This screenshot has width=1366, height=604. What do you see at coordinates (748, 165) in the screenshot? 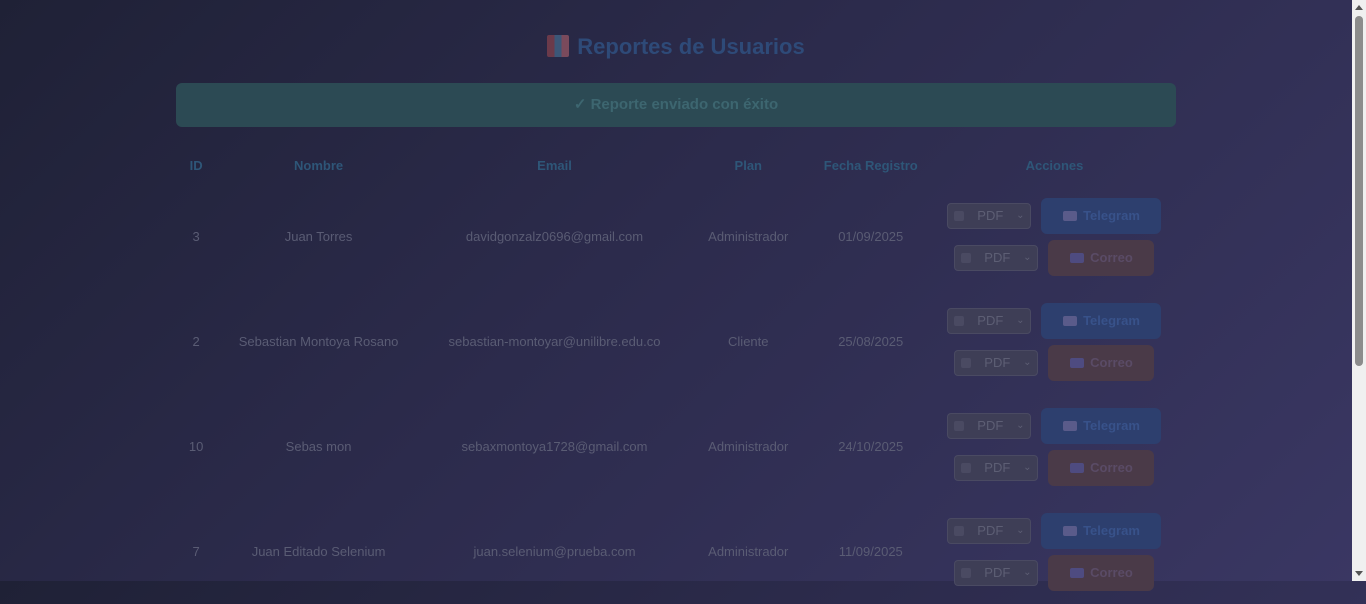
I see `header-plan: Plan` at bounding box center [748, 165].